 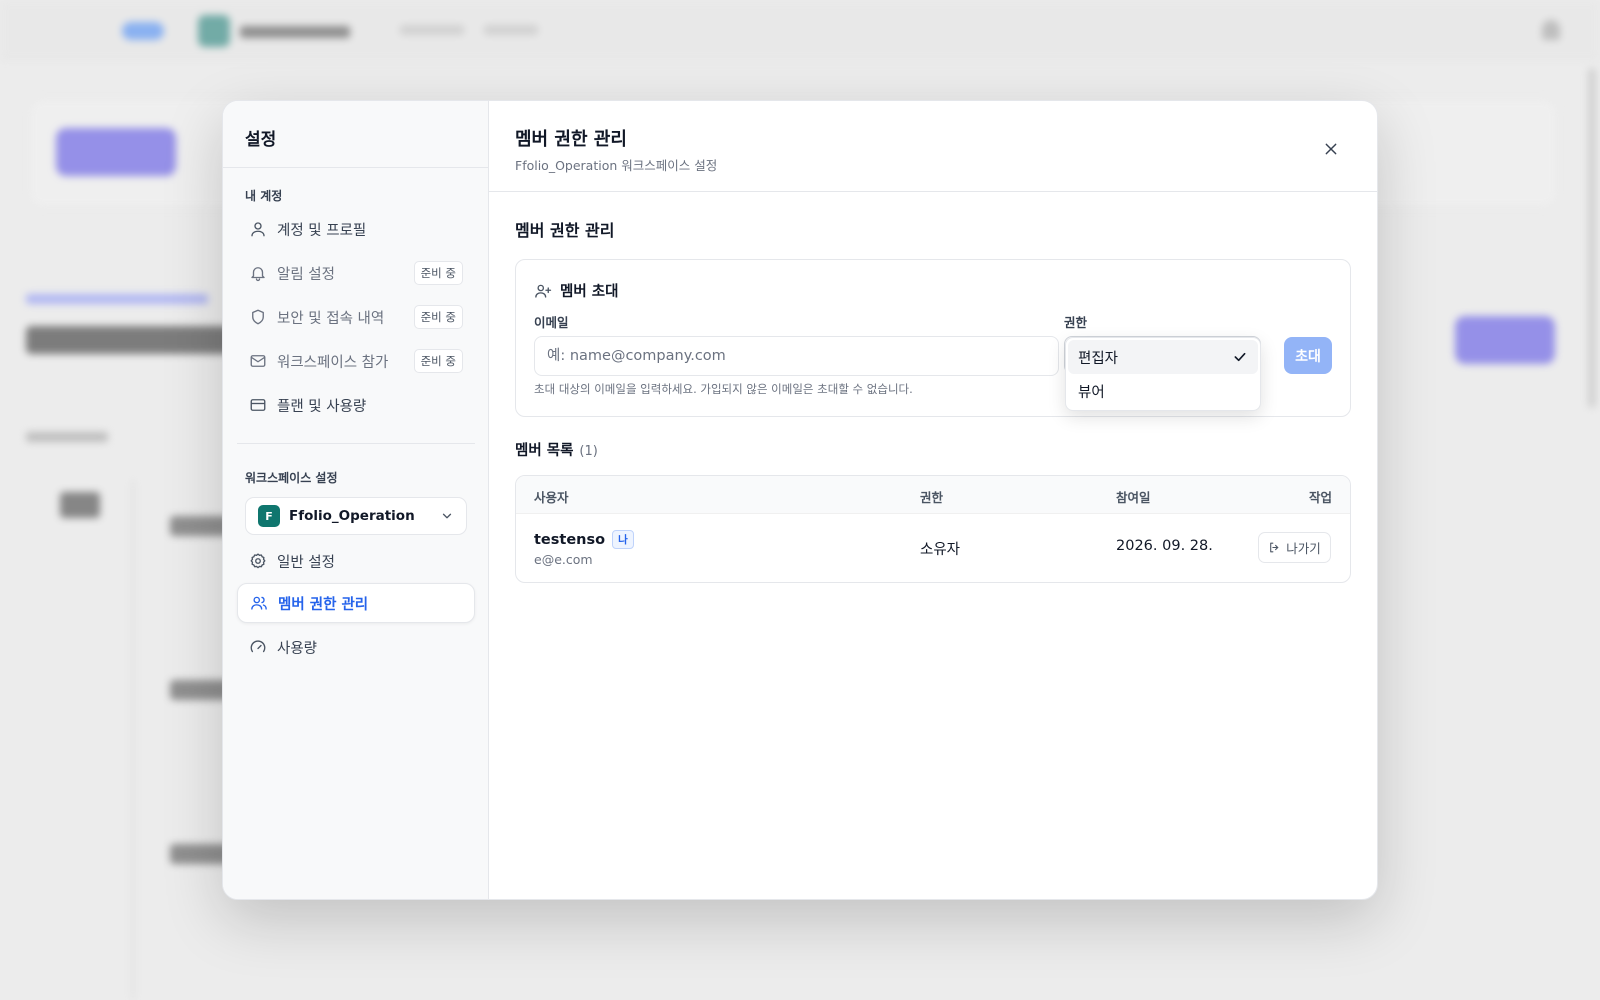 What do you see at coordinates (1274, 547) in the screenshot?
I see `log-out-icon` at bounding box center [1274, 547].